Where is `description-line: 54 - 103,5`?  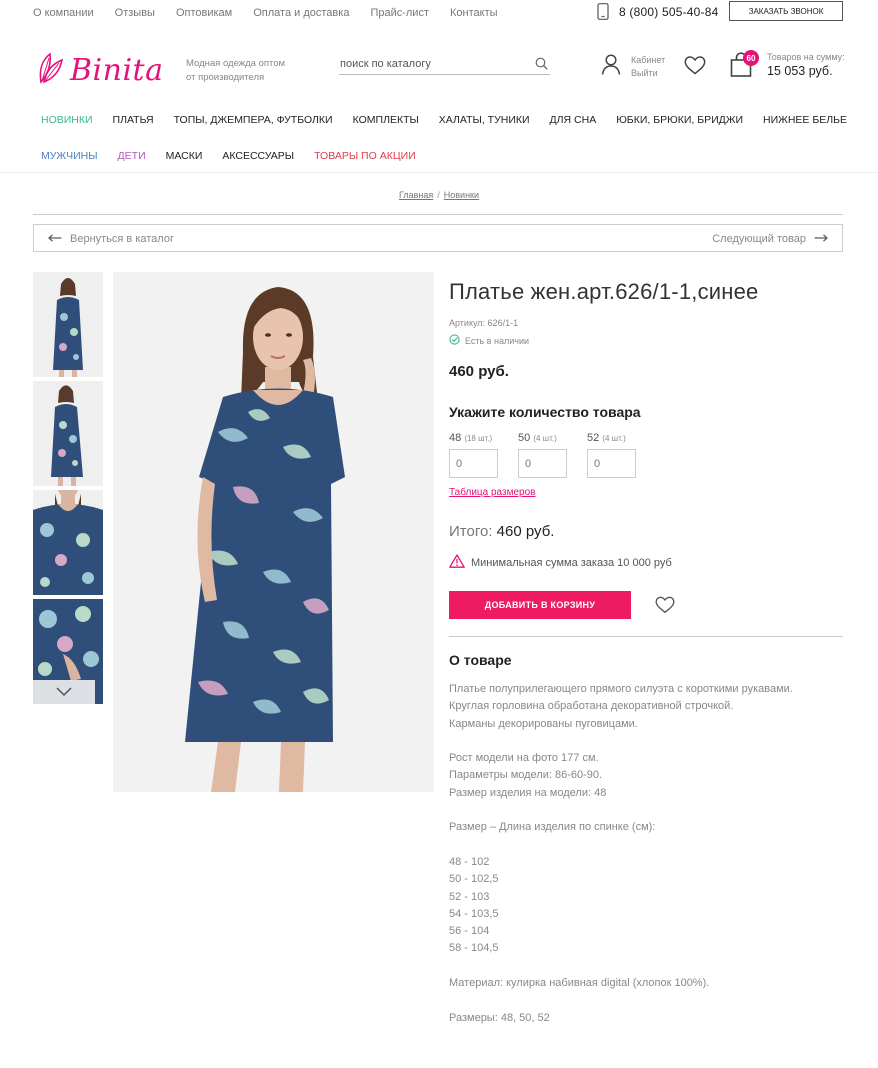 description-line: 54 - 103,5 is located at coordinates (474, 913).